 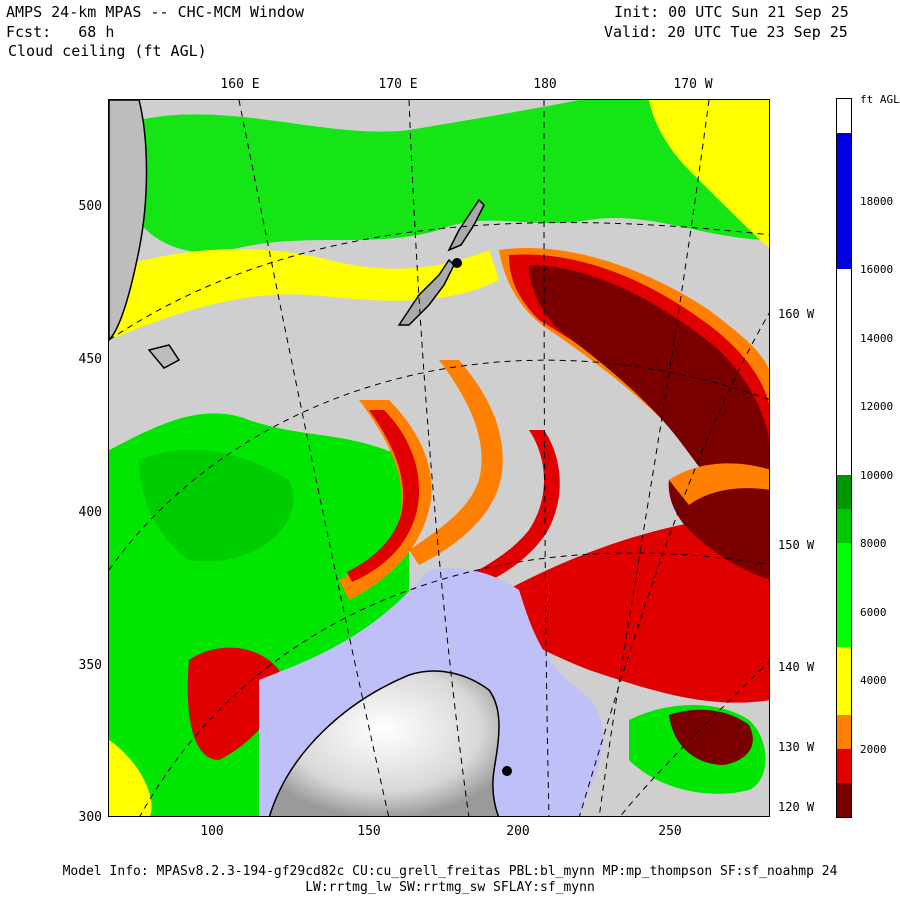 I want to click on title-model: AMPS 24-km MPAS -- CHC-MCM Window, so click(x=155, y=12).